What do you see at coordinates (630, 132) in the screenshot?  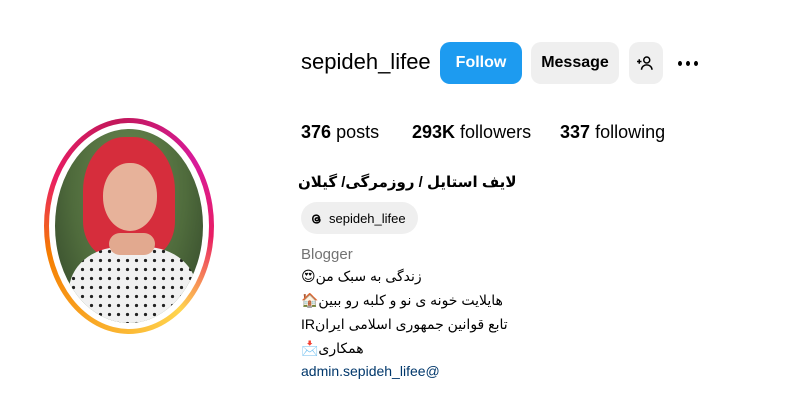 I see `following-label: following` at bounding box center [630, 132].